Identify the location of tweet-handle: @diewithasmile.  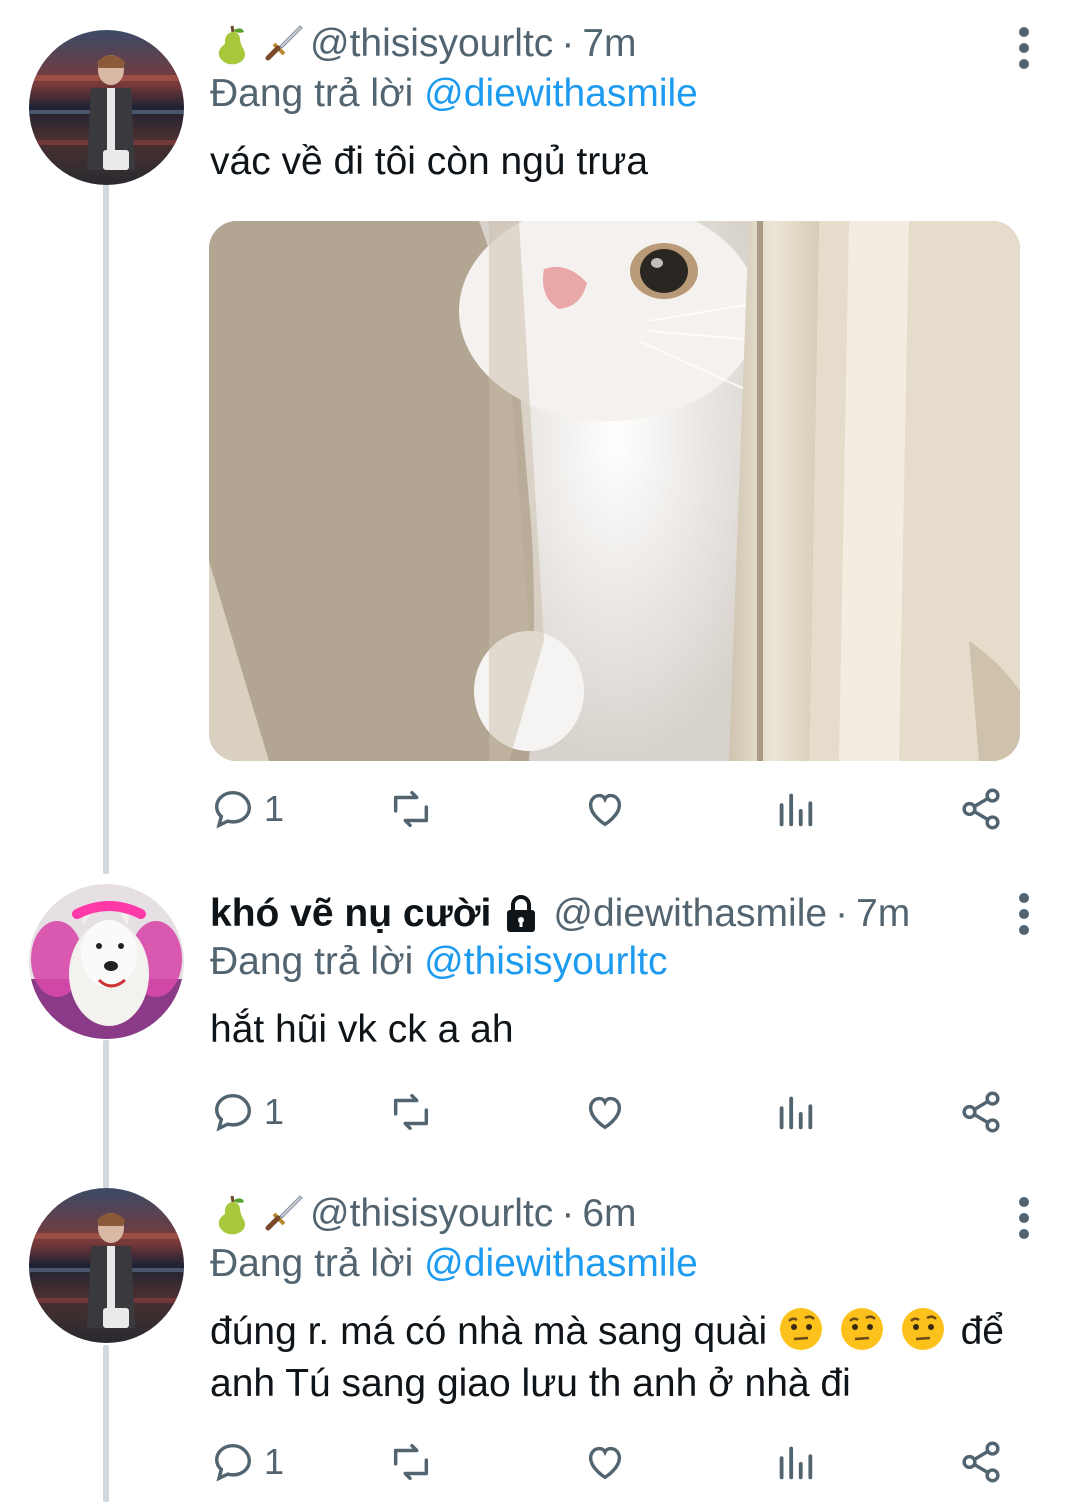
(690, 914).